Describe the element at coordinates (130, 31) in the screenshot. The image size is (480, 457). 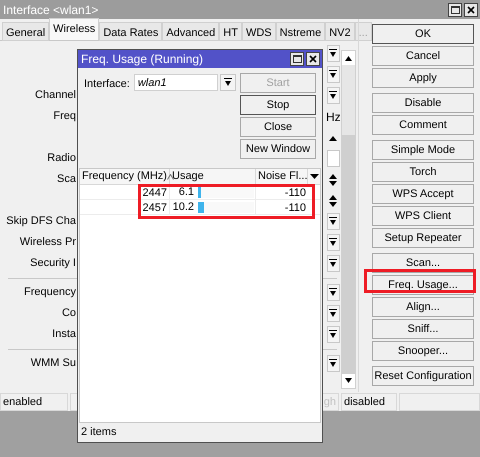
I see `tab: Data Rates` at that location.